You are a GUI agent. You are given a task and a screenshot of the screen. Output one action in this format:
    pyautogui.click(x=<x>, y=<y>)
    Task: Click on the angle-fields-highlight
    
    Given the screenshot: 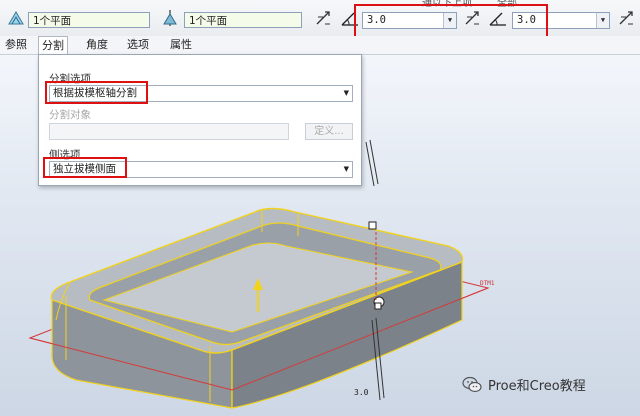 What is the action you would take?
    pyautogui.click(x=451, y=22)
    